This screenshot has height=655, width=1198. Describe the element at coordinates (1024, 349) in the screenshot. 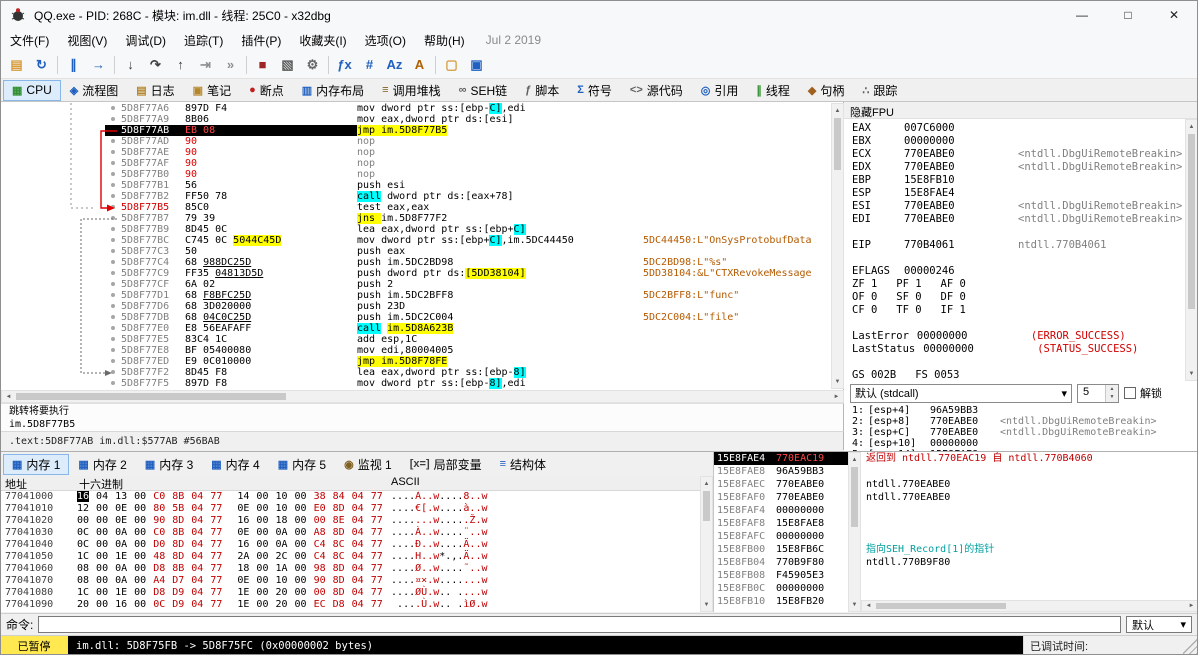

I see `register-line: LastStatus 00000000 (STATUS_SUCCESS)` at that location.